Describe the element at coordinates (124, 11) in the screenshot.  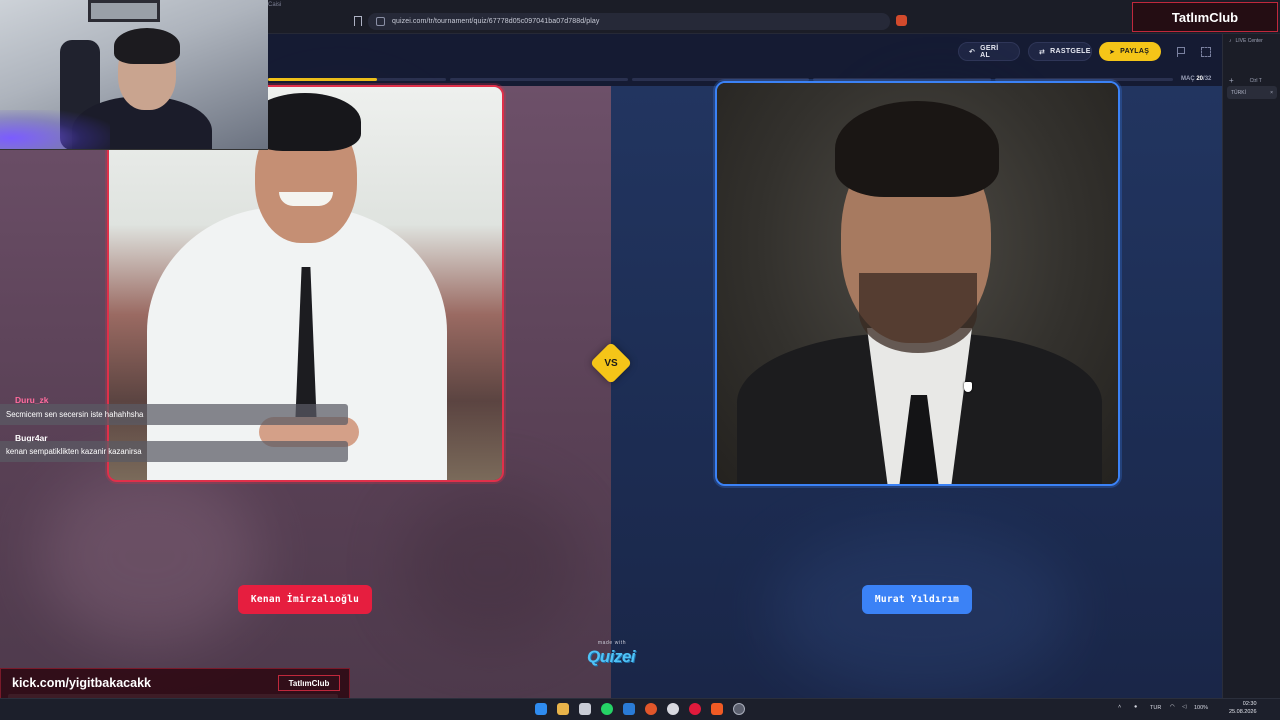
I see `wall-frame` at that location.